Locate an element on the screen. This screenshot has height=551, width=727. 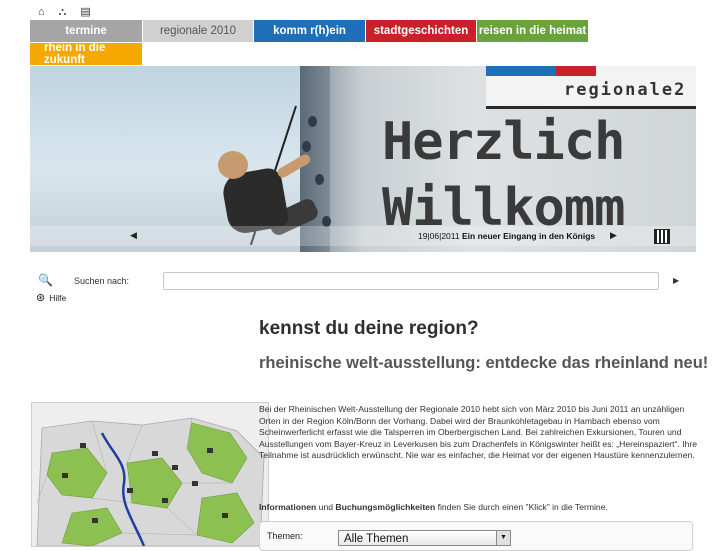
filter-label: Themen: is located at coordinates (285, 536).